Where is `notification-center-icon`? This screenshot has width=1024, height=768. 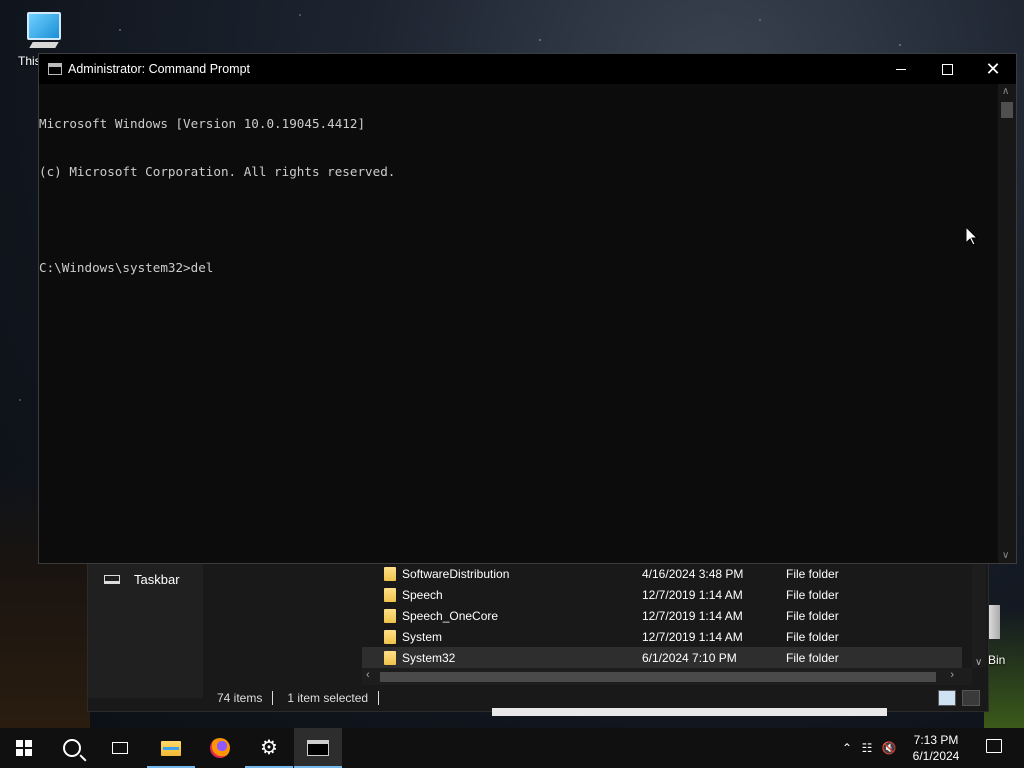 notification-center-icon is located at coordinates (994, 746).